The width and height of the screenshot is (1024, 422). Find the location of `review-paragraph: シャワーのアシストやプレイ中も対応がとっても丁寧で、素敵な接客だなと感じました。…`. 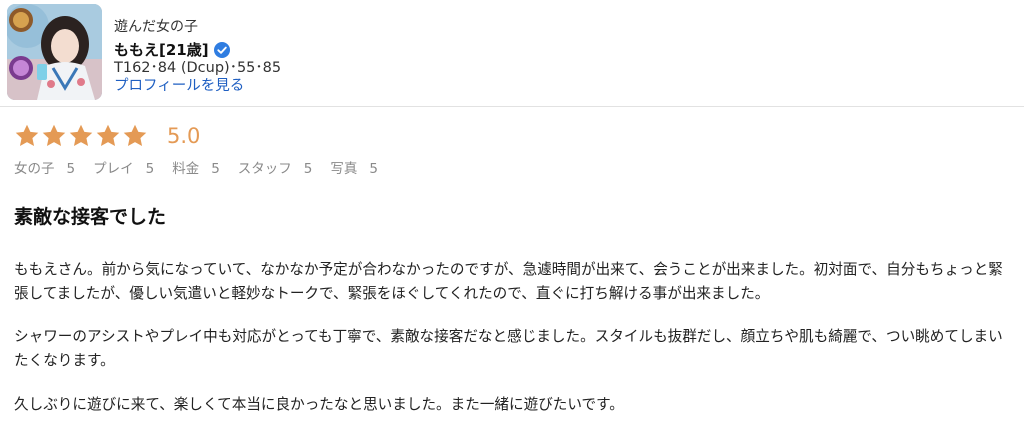

review-paragraph: シャワーのアシストやプレイ中も対応がとっても丁寧で、素敵な接客だなと感じました。… is located at coordinates (508, 348).